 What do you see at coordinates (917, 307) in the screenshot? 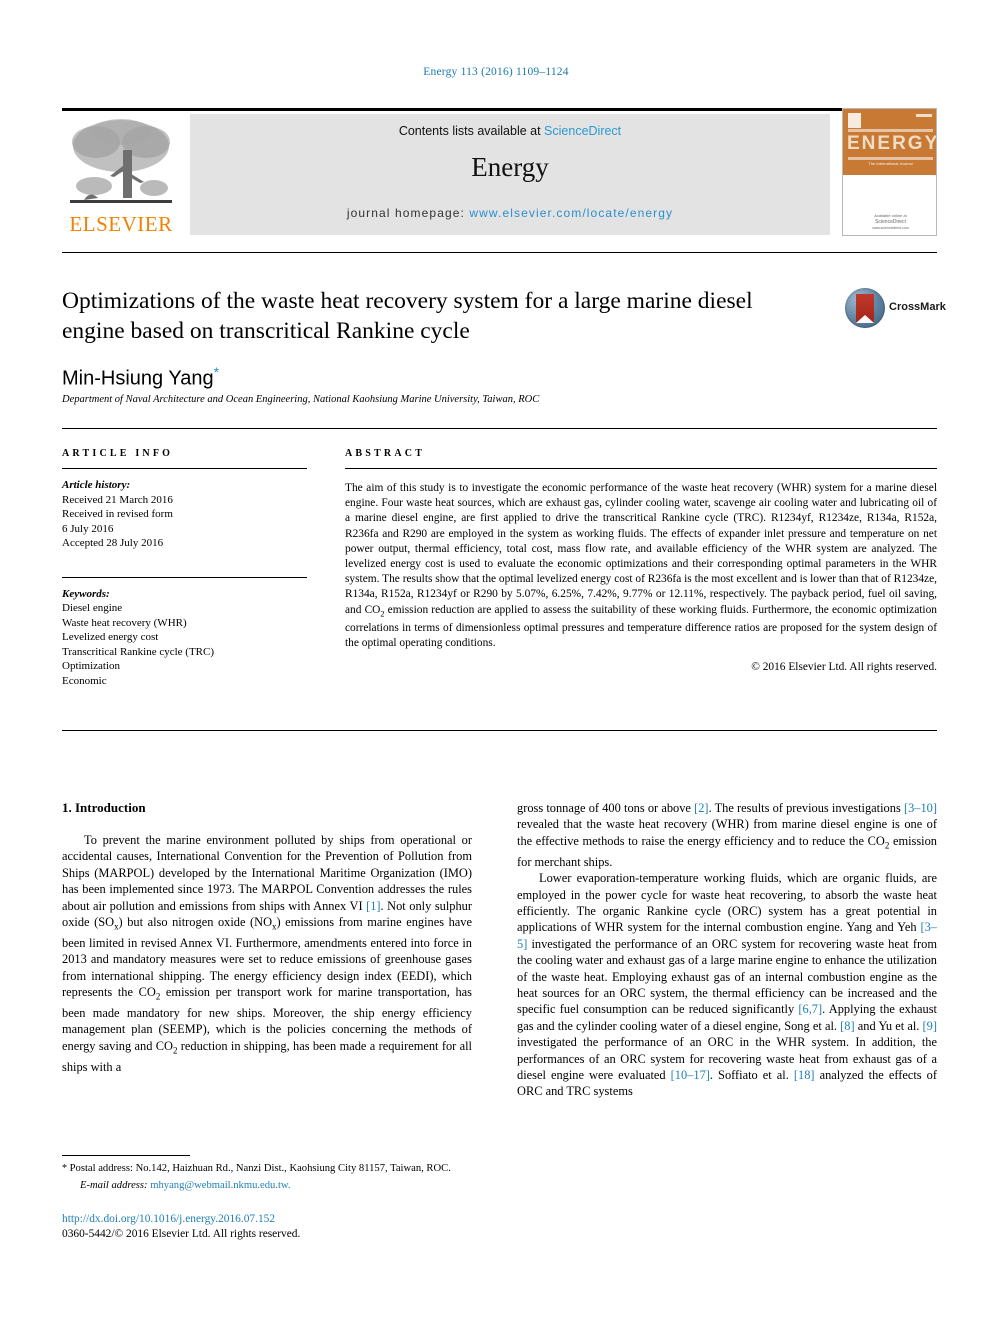
I see `crossmark-label: CrossMark` at bounding box center [917, 307].